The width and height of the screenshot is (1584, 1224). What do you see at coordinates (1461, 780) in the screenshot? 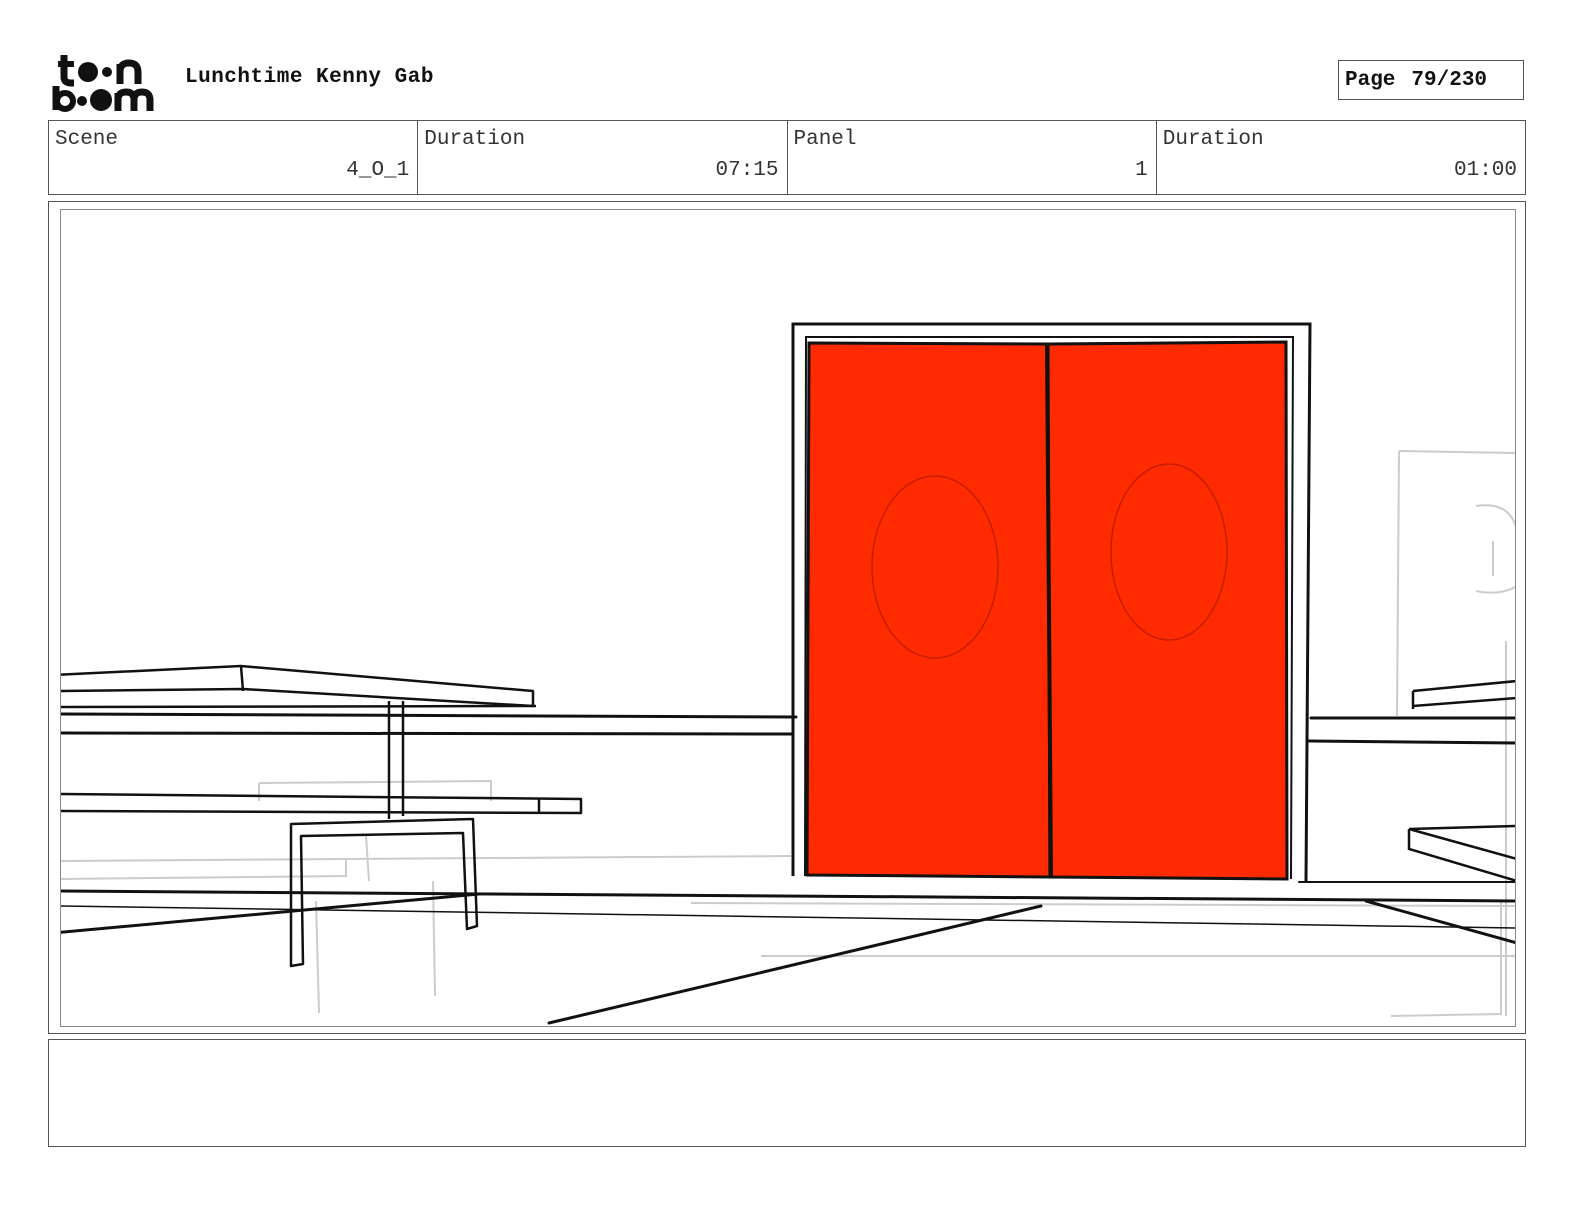
I see `right-table-sketch` at bounding box center [1461, 780].